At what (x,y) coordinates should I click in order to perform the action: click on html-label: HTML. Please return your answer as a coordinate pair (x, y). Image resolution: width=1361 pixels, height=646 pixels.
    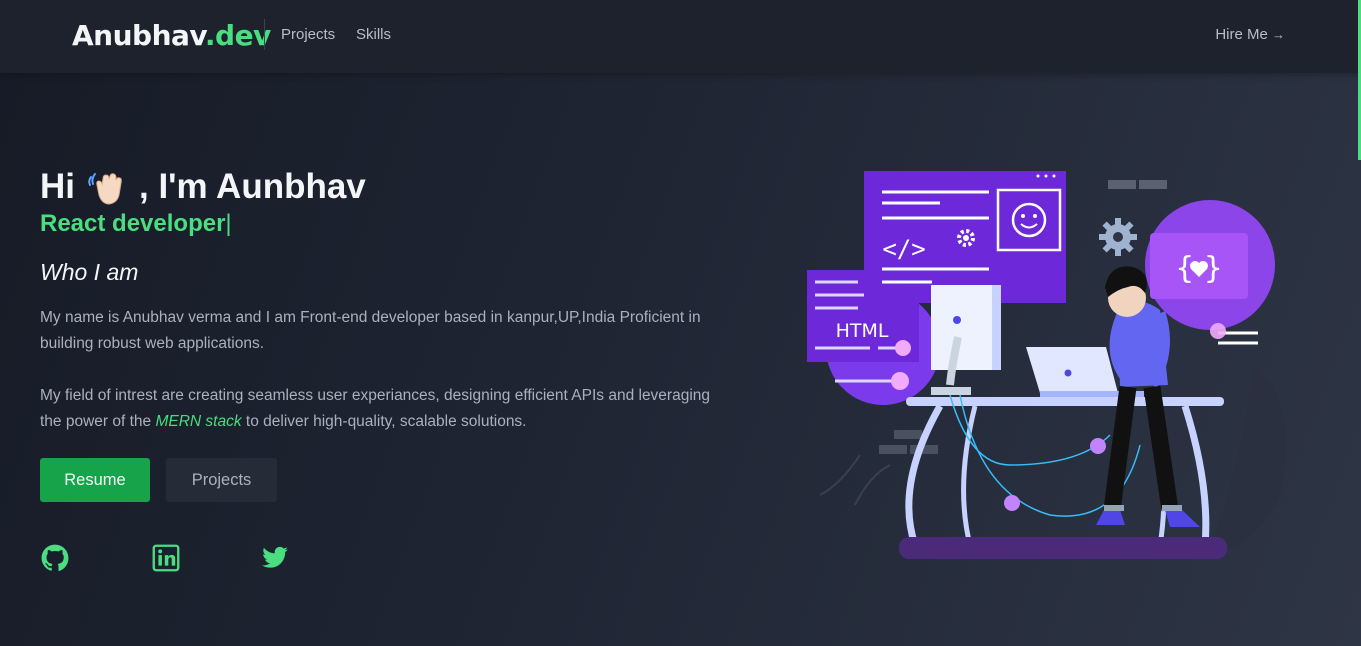
    Looking at the image, I should click on (862, 331).